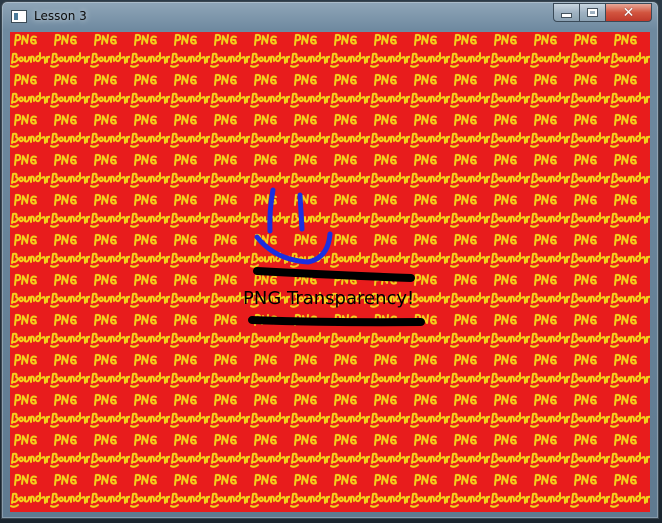 The height and width of the screenshot is (523, 662). What do you see at coordinates (566, 12) in the screenshot?
I see `minimize-button` at bounding box center [566, 12].